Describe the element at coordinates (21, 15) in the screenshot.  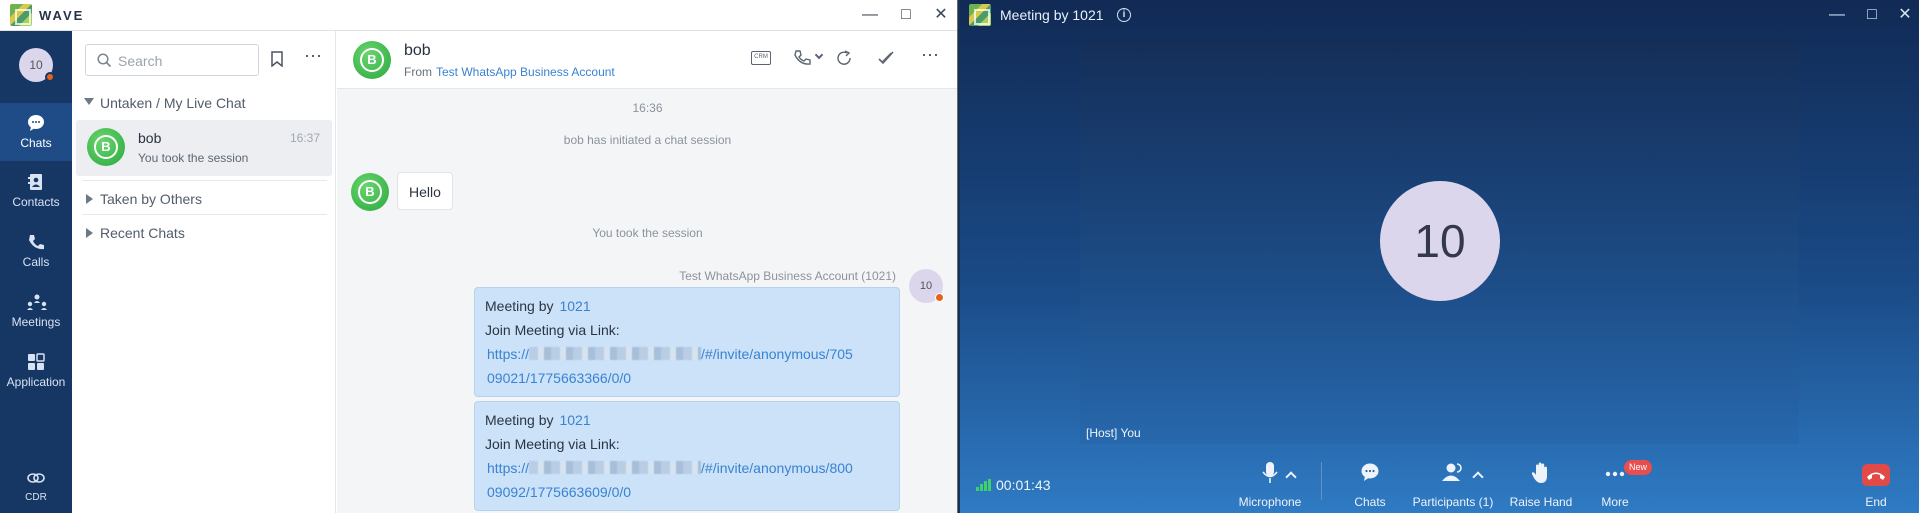
I see `wave-logo` at that location.